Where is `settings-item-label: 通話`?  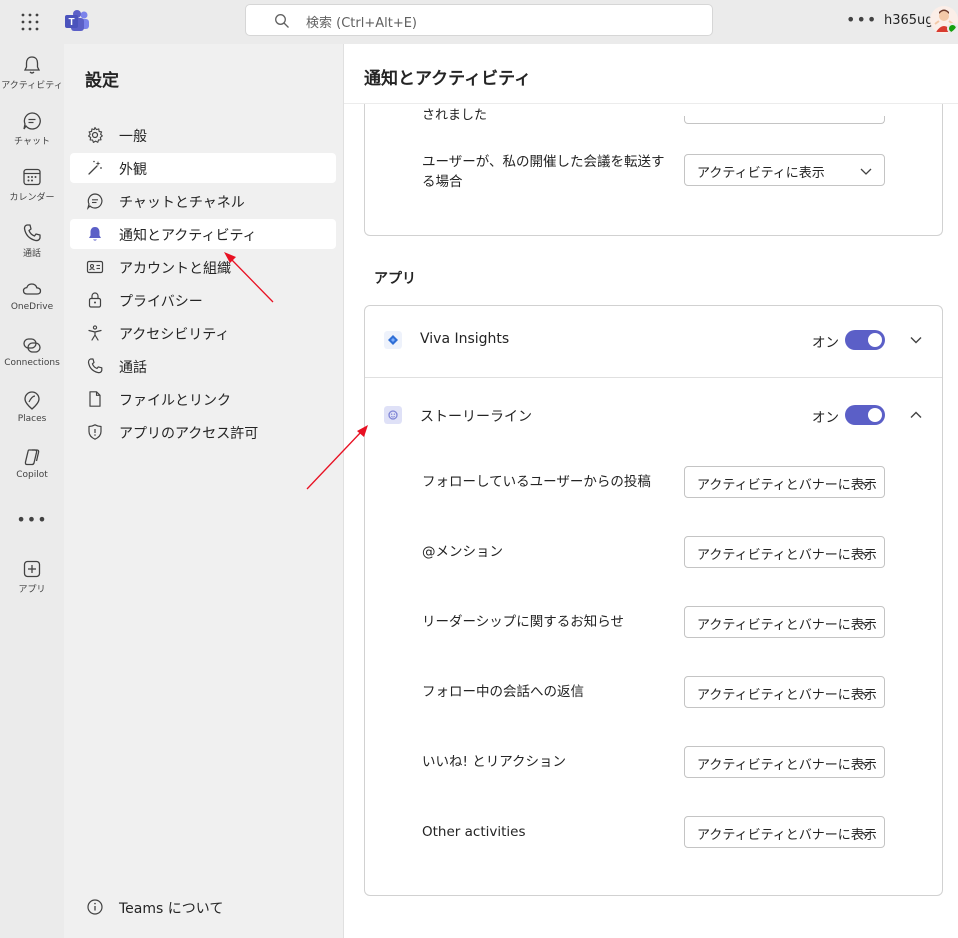
settings-item-label: 通話 is located at coordinates (133, 368).